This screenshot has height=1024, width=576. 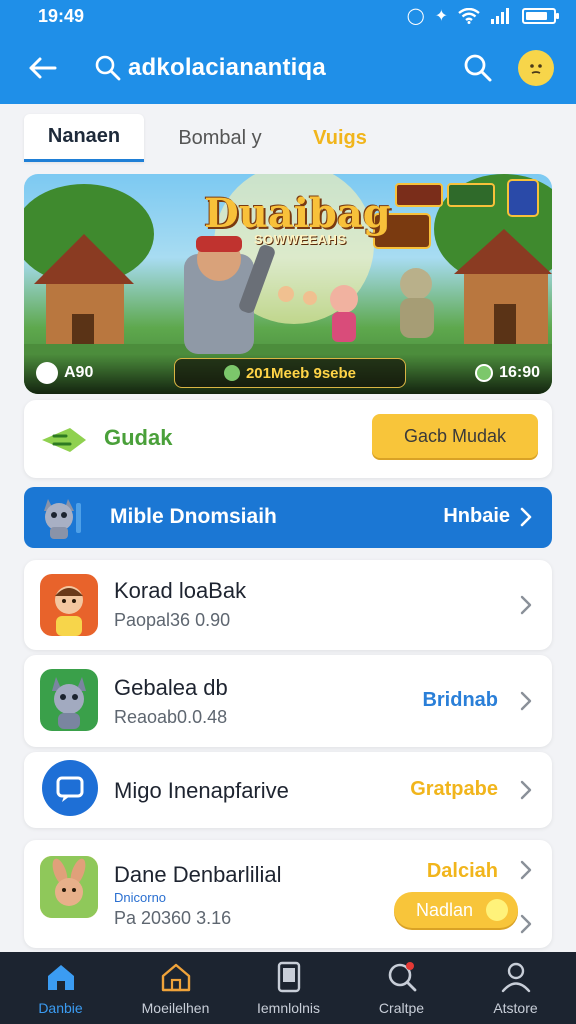 What do you see at coordinates (64, 440) in the screenshot?
I see `brand-logo-icon` at bounding box center [64, 440].